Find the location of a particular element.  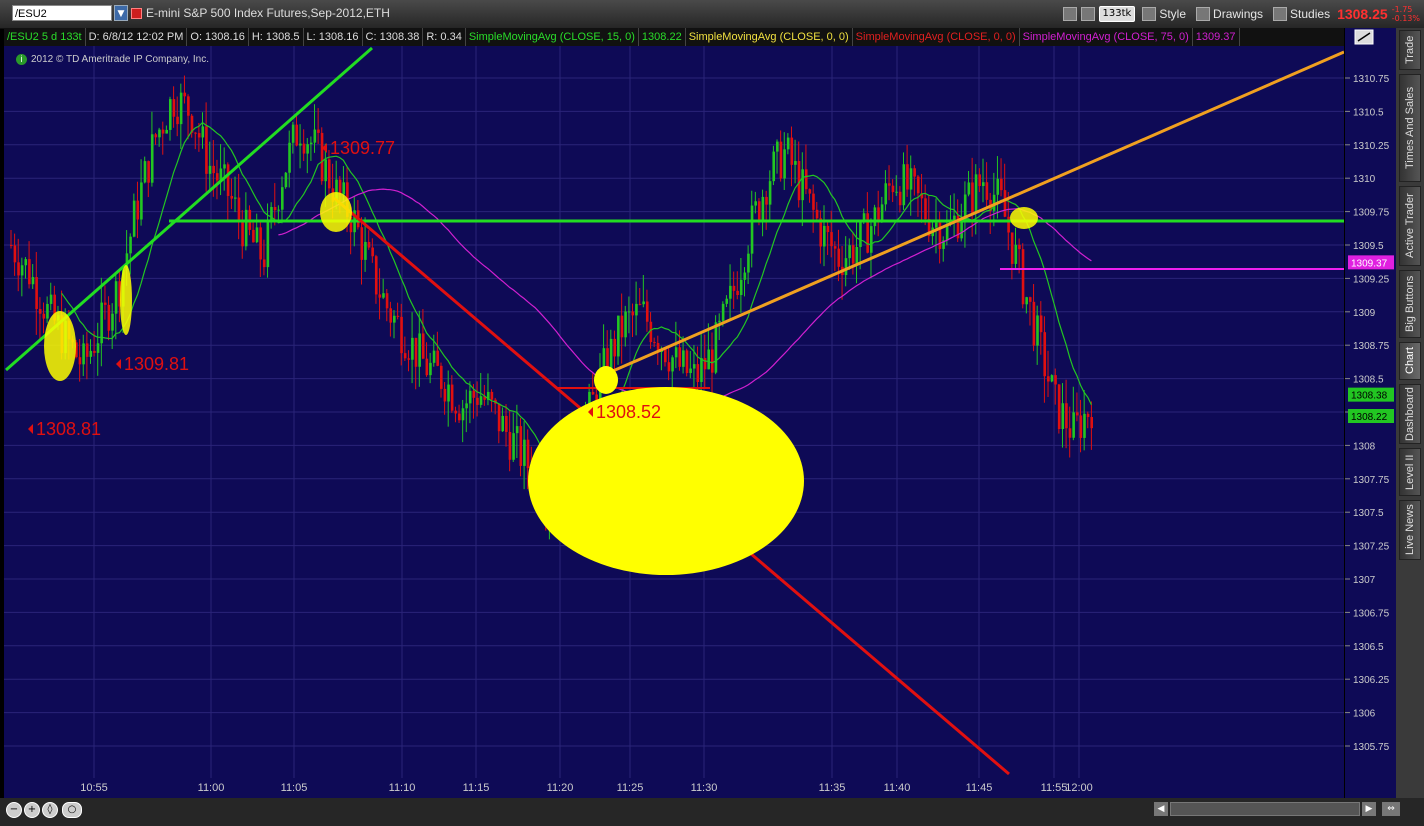

side-tab-trade: Trade is located at coordinates (1410, 50).